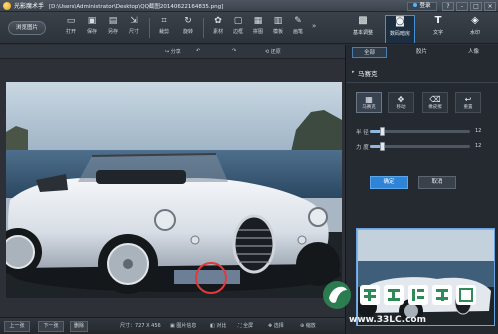 Image resolution: width=498 pixels, height=334 pixels. Describe the element at coordinates (164, 28) in the screenshot. I see `crop-button: ⌗ 裁剪` at that location.